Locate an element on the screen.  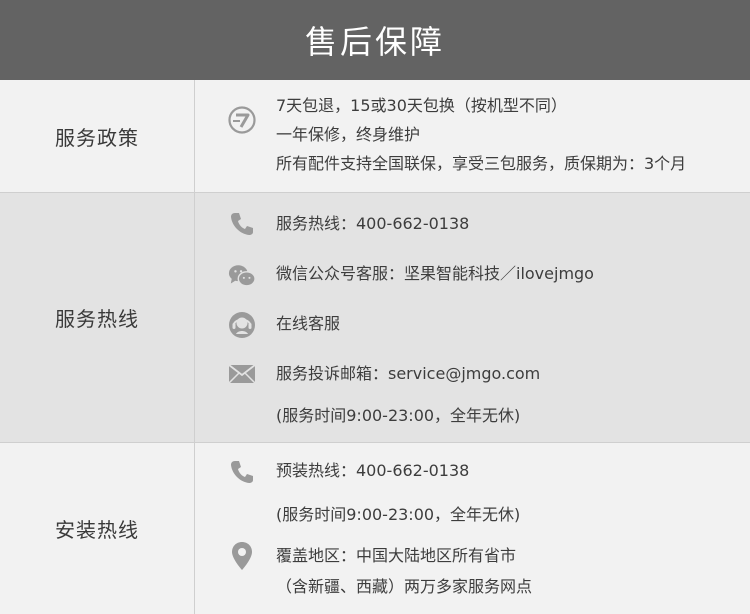
wechat-account: 微信公众号客服：坚果智能科技／ilovejmgo is located at coordinates (435, 273).